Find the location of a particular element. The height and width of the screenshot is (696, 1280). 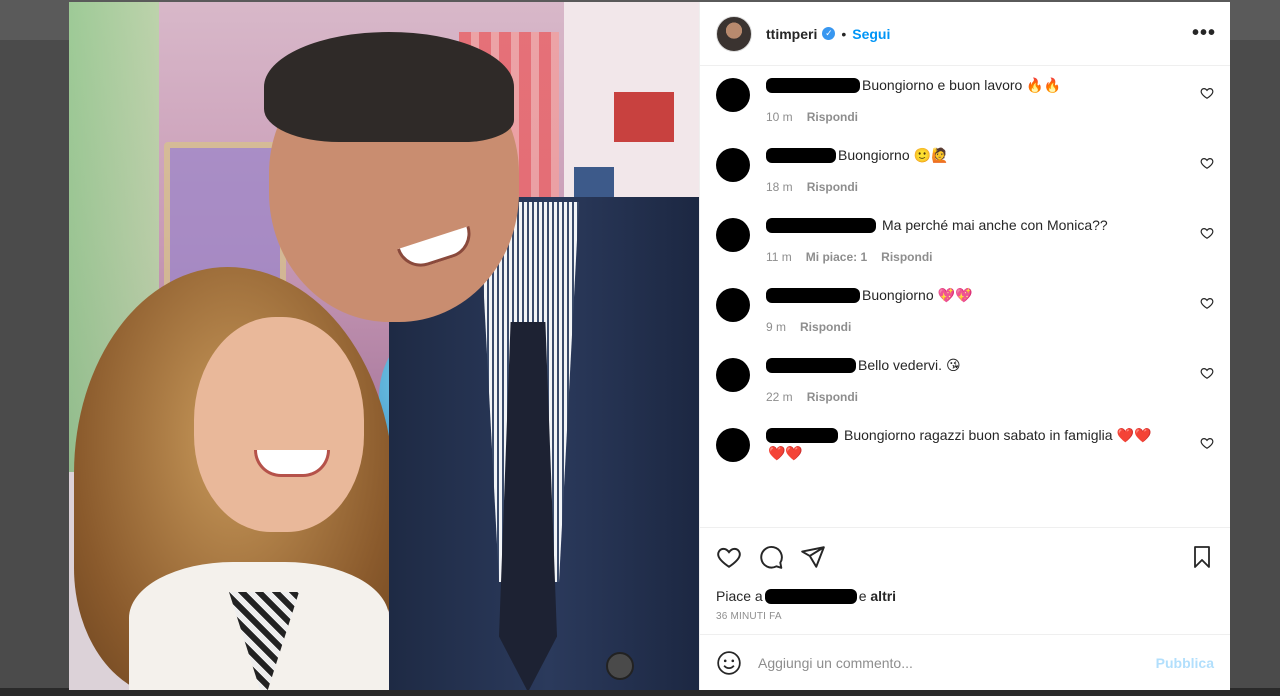

more-options-icon: ••• is located at coordinates (1204, 33).